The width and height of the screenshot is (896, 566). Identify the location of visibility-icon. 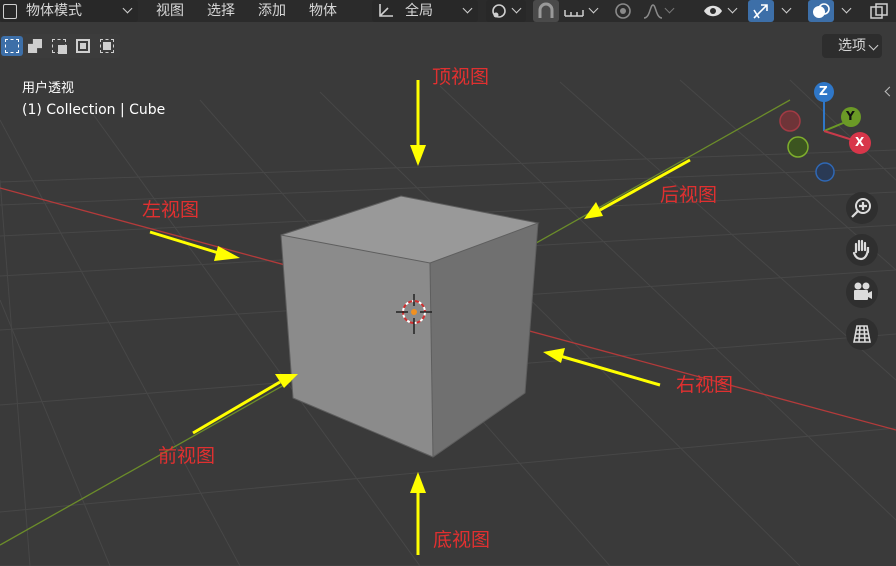
(713, 11).